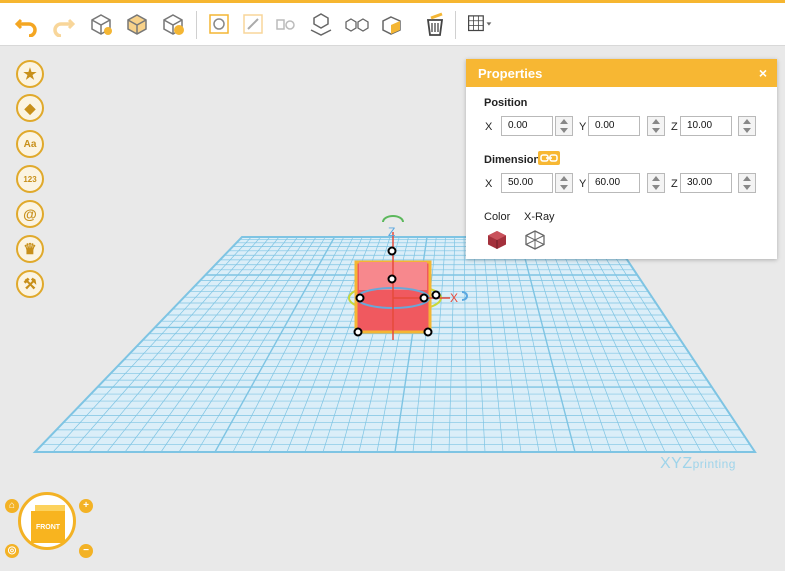 This screenshot has height=571, width=785. I want to click on group-objects-icon, so click(137, 24).